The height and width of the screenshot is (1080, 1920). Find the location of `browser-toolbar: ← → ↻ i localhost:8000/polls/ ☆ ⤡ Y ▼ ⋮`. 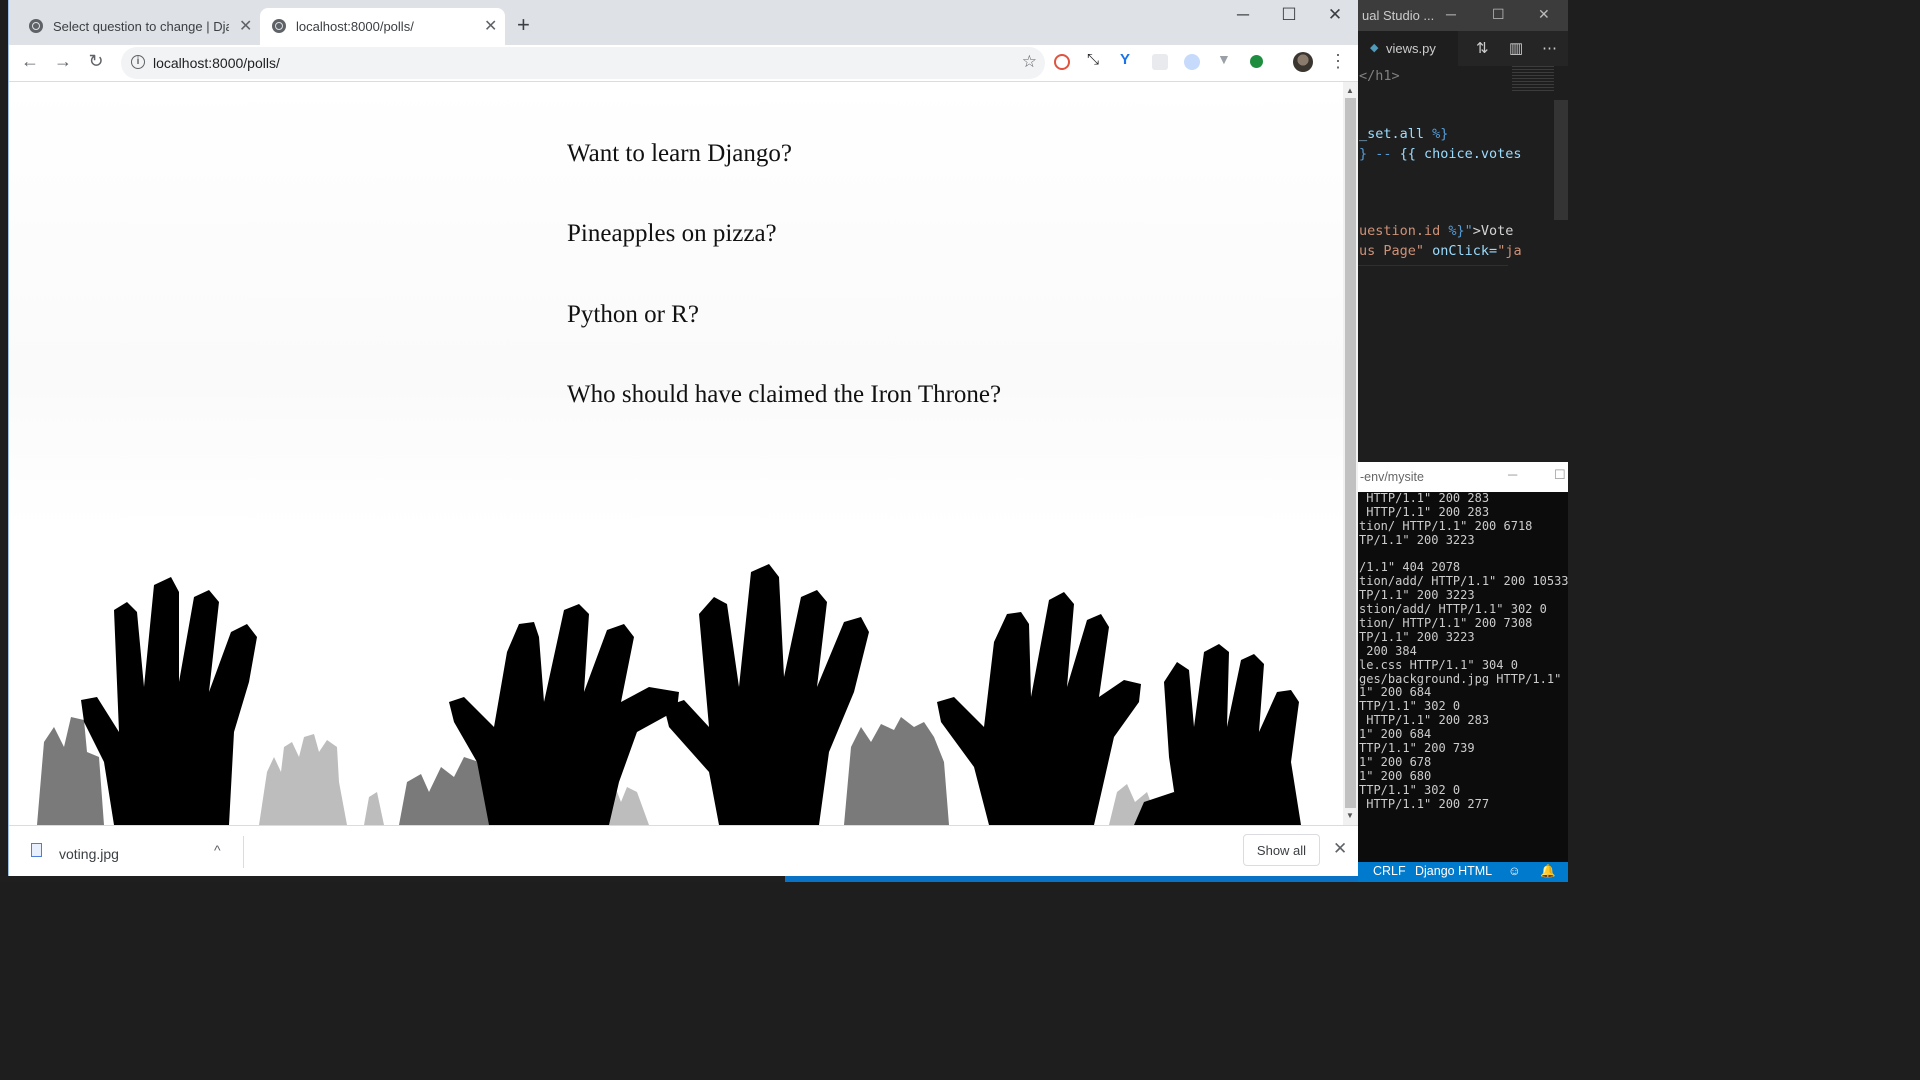

browser-toolbar: ← → ↻ i localhost:8000/polls/ ☆ ⤡ Y ▼ ⋮ is located at coordinates (683, 63).